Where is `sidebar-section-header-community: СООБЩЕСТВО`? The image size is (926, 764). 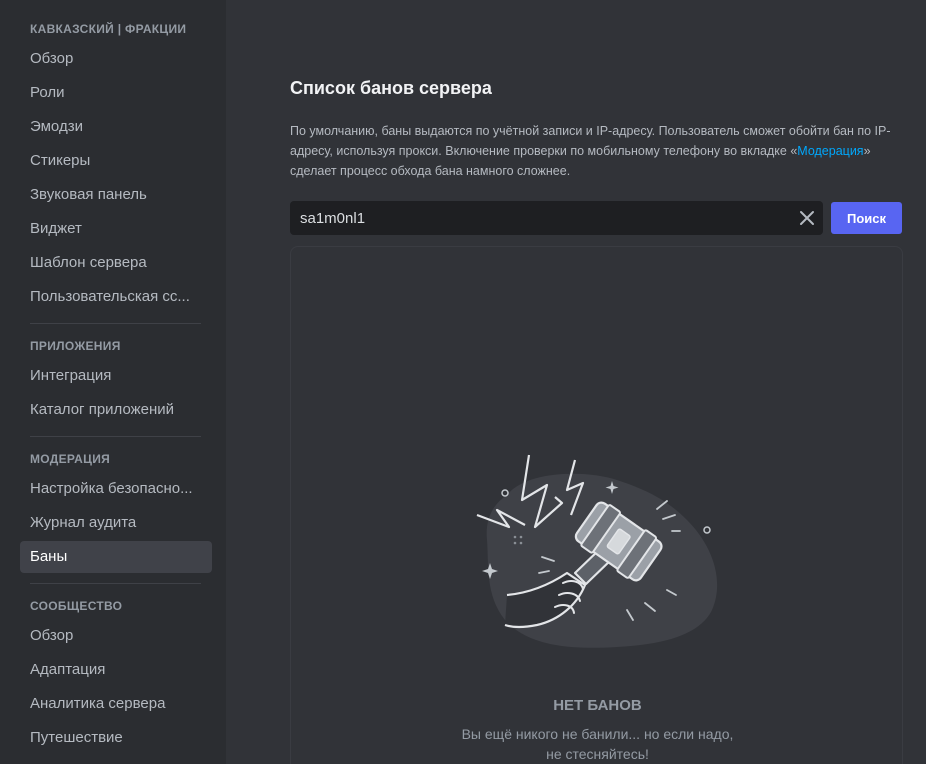 sidebar-section-header-community: СООБЩЕСТВО is located at coordinates (76, 606).